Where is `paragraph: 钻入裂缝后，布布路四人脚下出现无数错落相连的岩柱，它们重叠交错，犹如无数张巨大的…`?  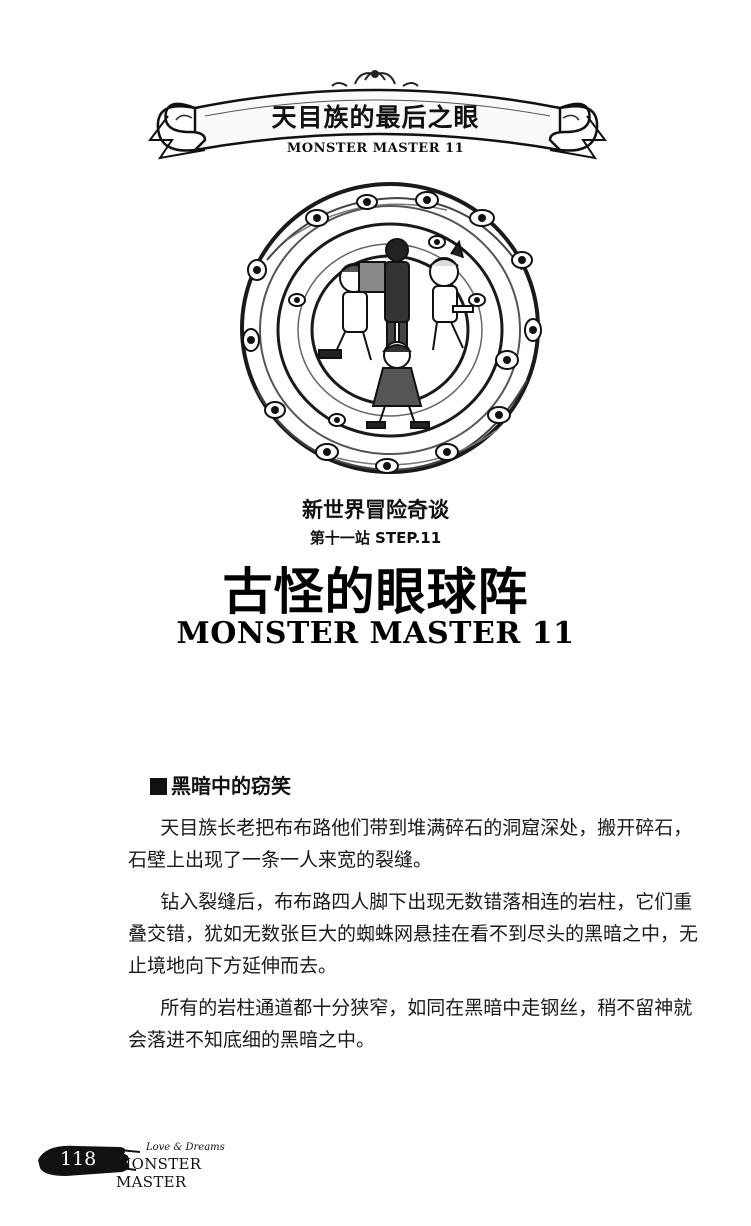
paragraph: 钻入裂缝后，布布路四人脚下出现无数错落相连的岩柱，它们重叠交错，犹如无数张巨大的… is located at coordinates (413, 934).